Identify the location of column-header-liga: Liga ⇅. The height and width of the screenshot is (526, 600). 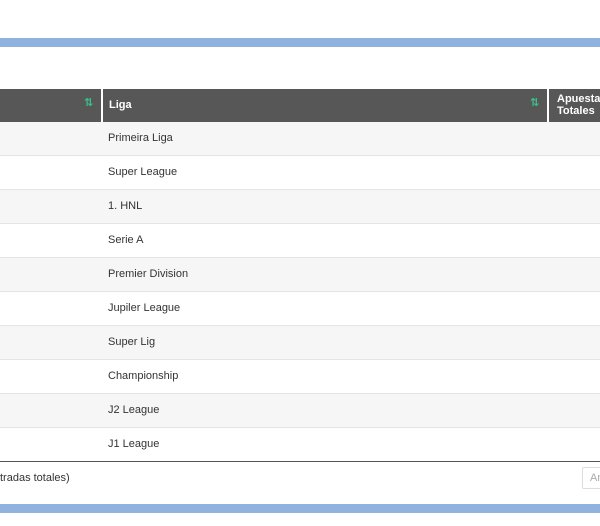
(325, 105).